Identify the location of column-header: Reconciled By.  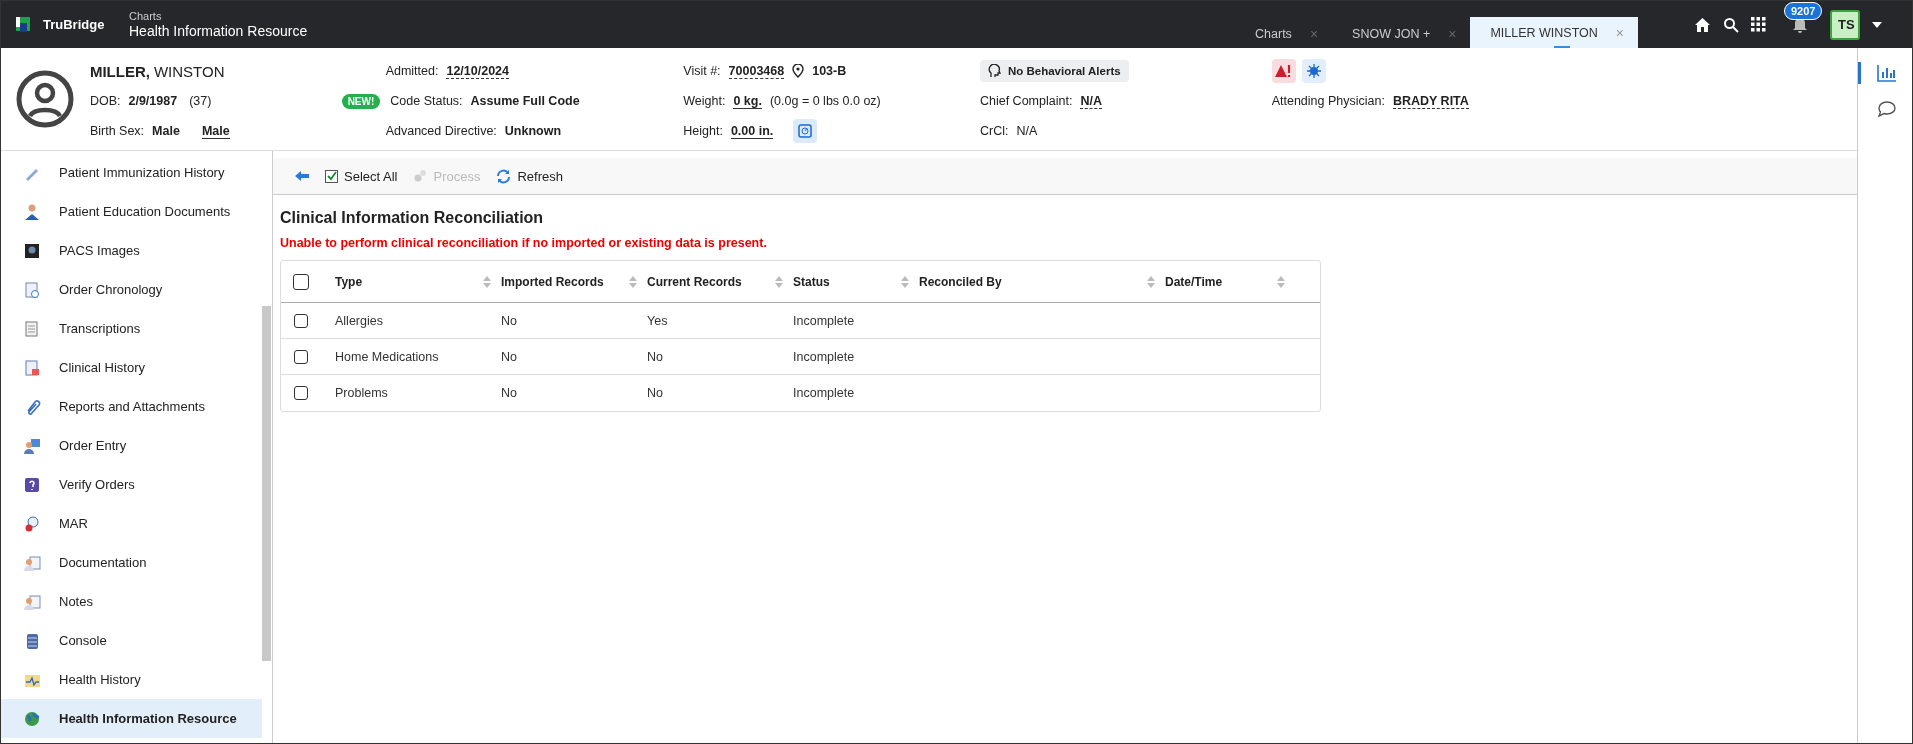
(960, 281).